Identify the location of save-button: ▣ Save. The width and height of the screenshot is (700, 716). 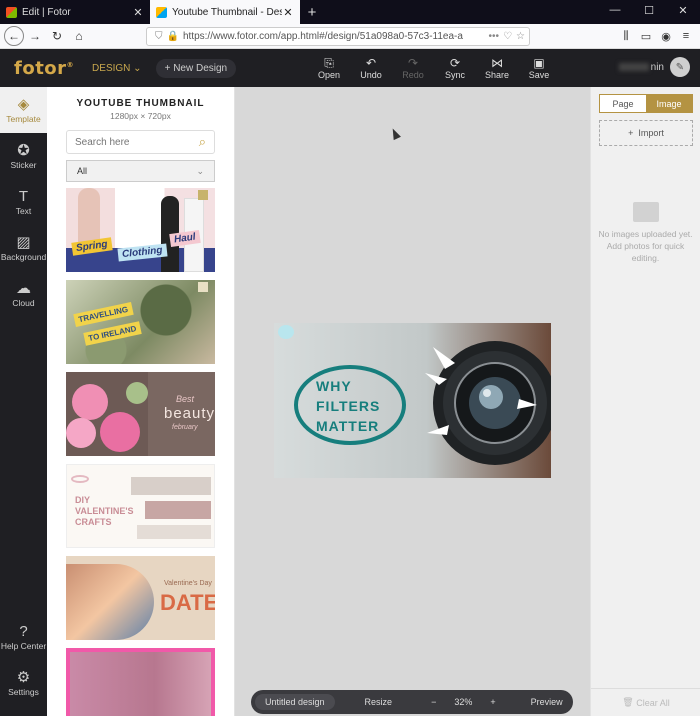
(539, 68).